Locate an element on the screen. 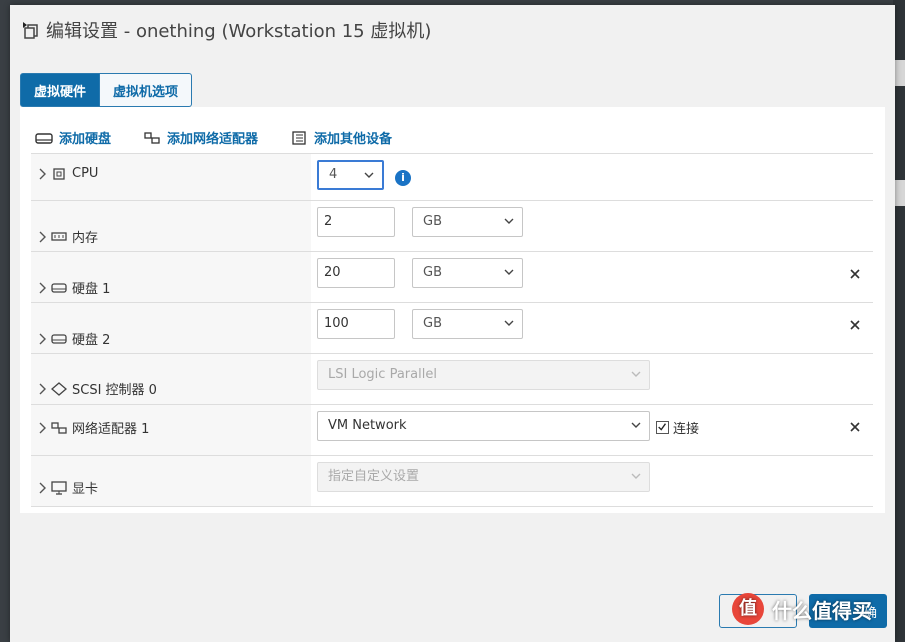 This screenshot has height=642, width=905. expand-scsi: SCSI 控制器 0 is located at coordinates (97, 388).